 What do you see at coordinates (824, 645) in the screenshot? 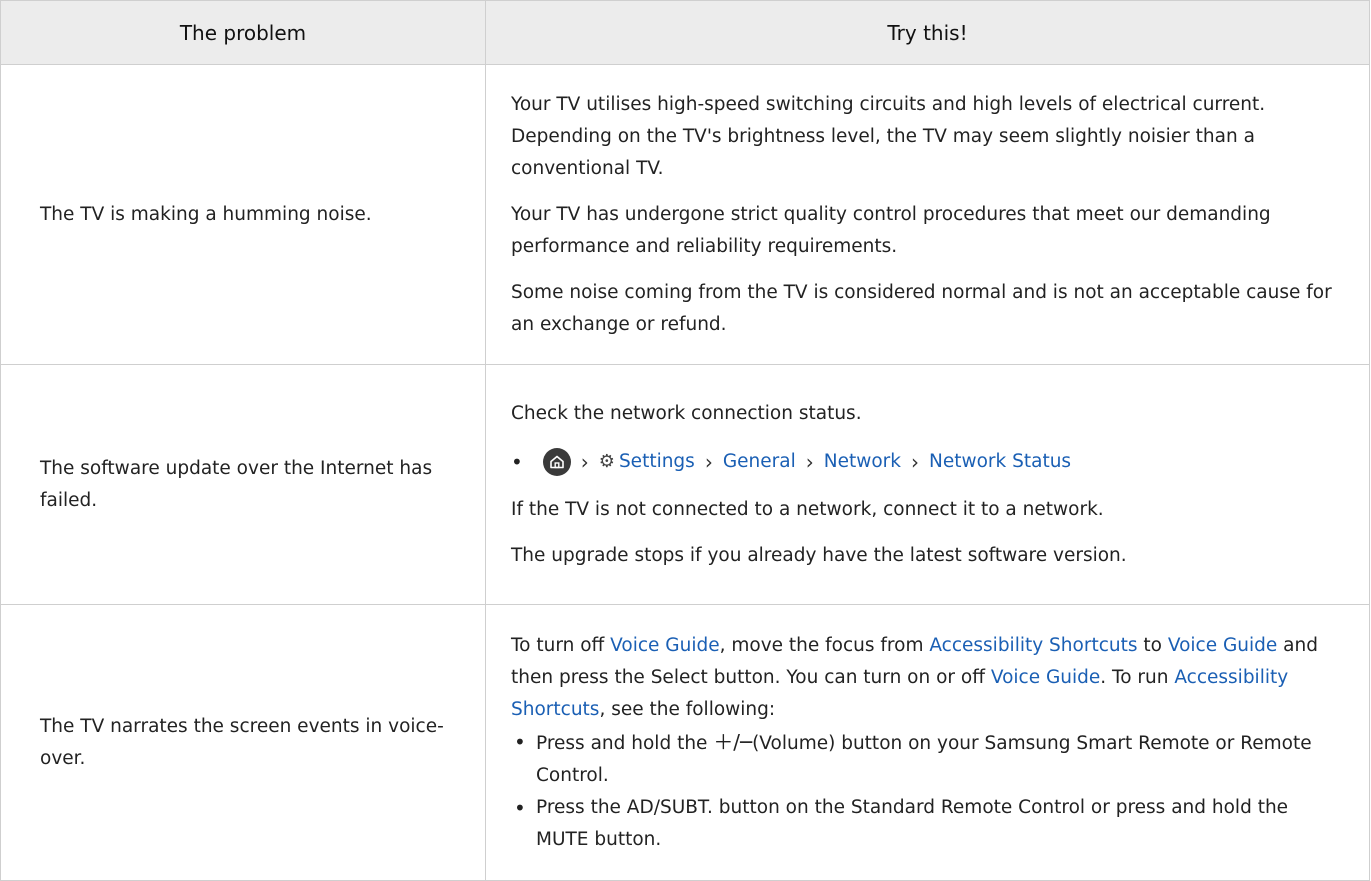
I see `text-run: , move the focus from` at bounding box center [824, 645].